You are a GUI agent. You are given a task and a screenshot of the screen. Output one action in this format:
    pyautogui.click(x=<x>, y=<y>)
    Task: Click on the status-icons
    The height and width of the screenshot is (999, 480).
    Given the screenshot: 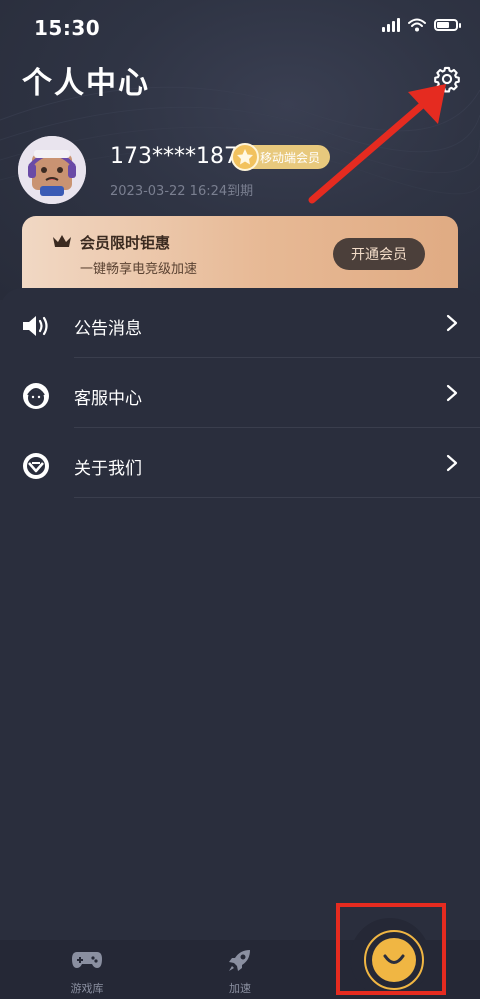 What is the action you would take?
    pyautogui.click(x=421, y=25)
    